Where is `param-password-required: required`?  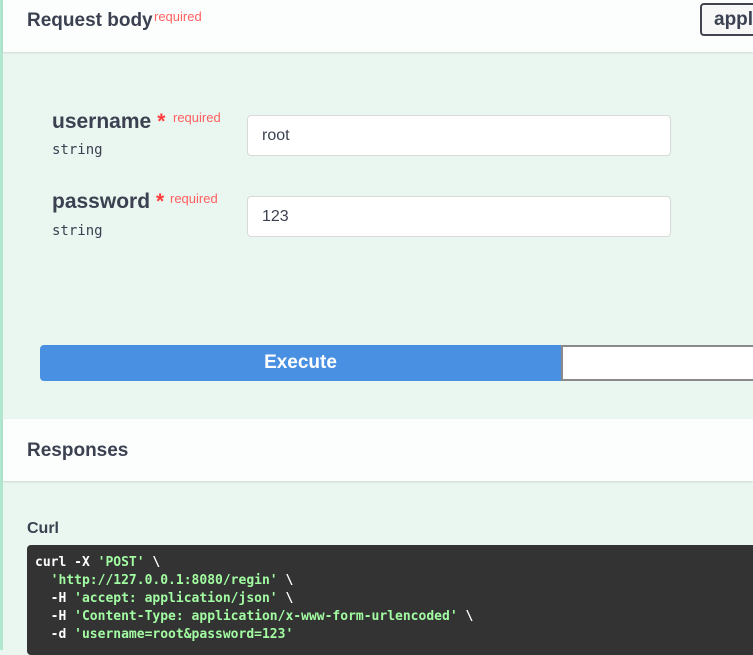
param-password-required: required is located at coordinates (194, 198).